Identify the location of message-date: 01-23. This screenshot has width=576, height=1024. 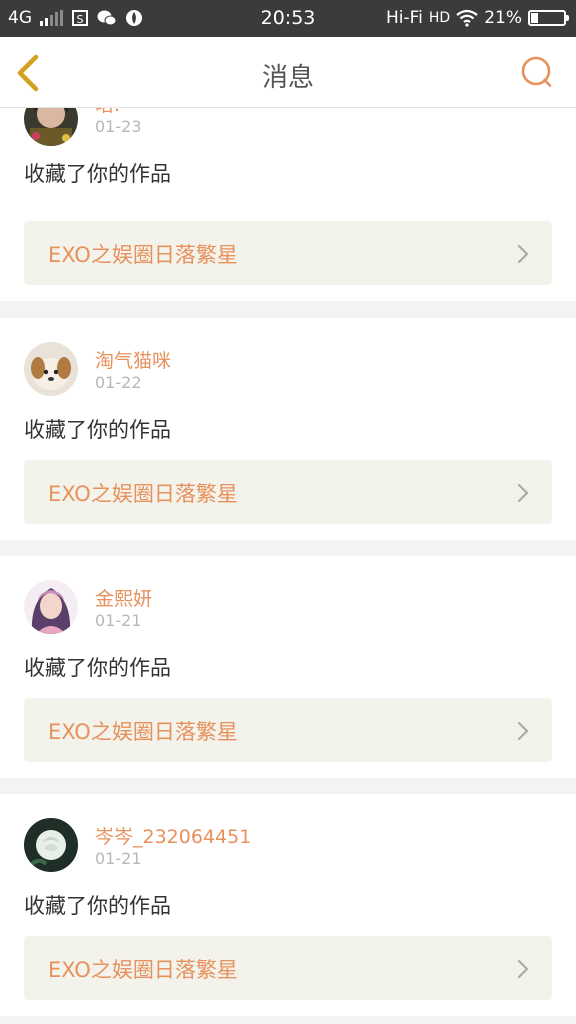
(118, 126).